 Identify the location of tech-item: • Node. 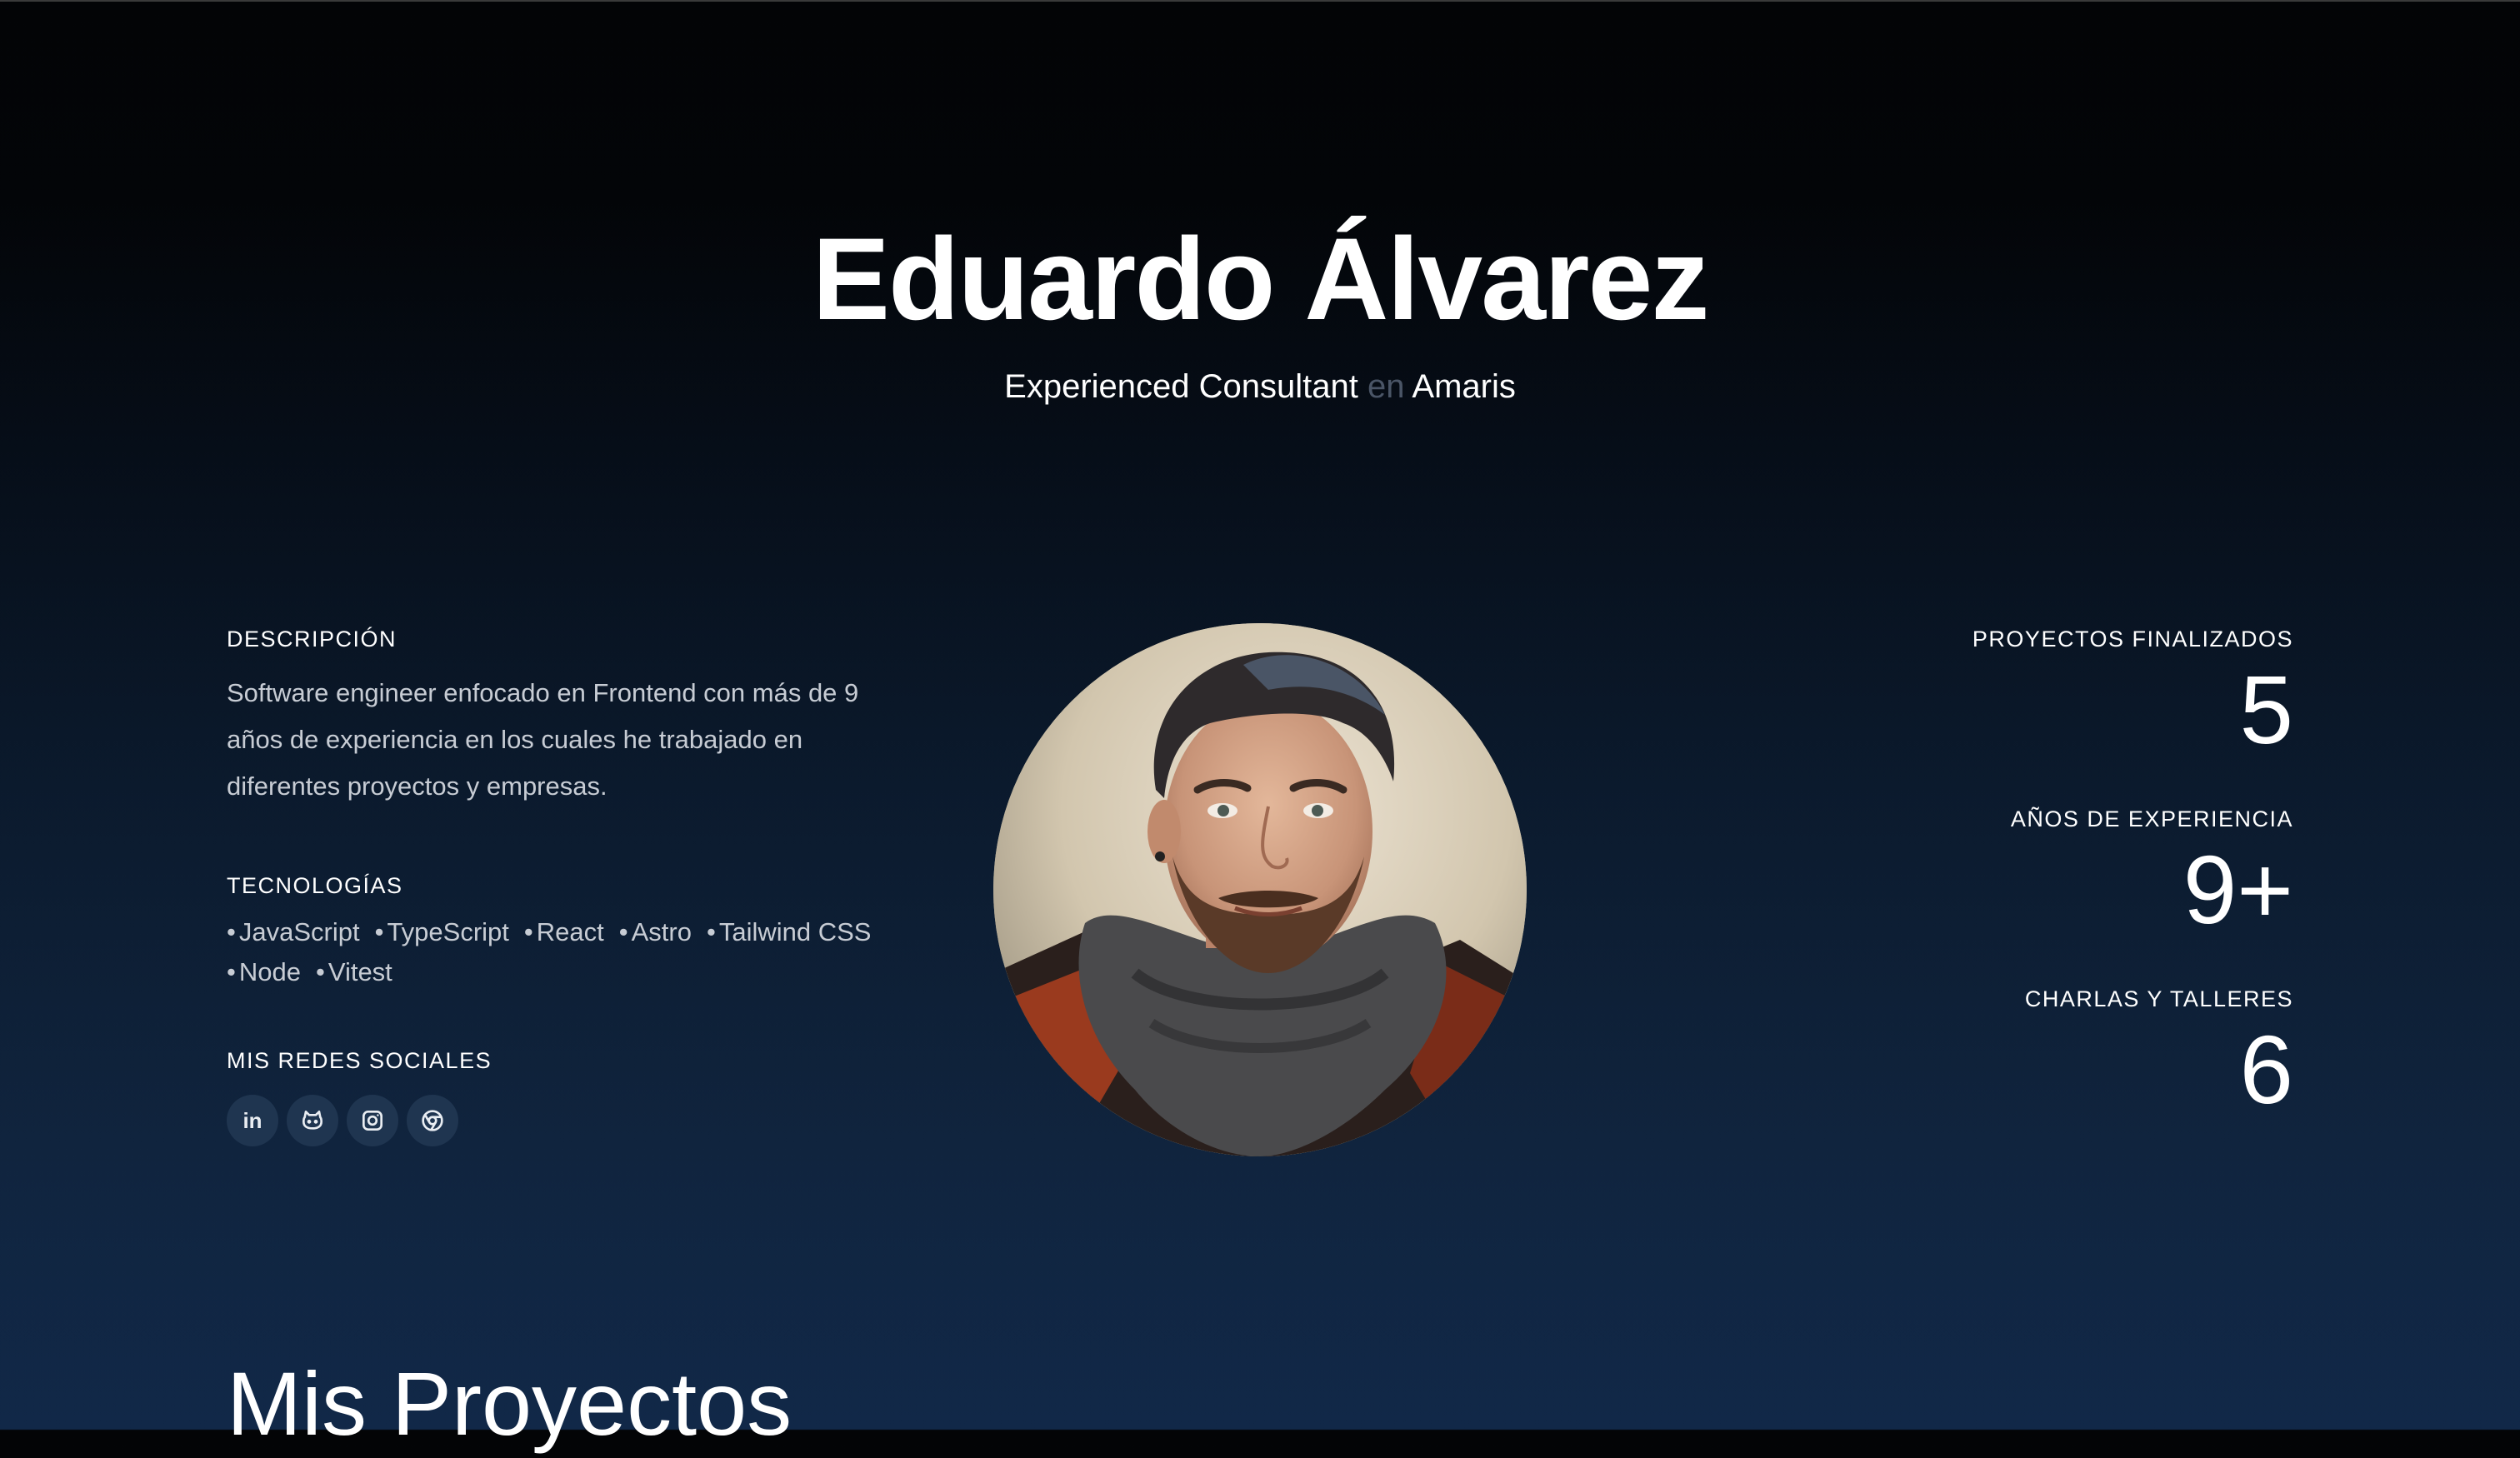
(264, 971).